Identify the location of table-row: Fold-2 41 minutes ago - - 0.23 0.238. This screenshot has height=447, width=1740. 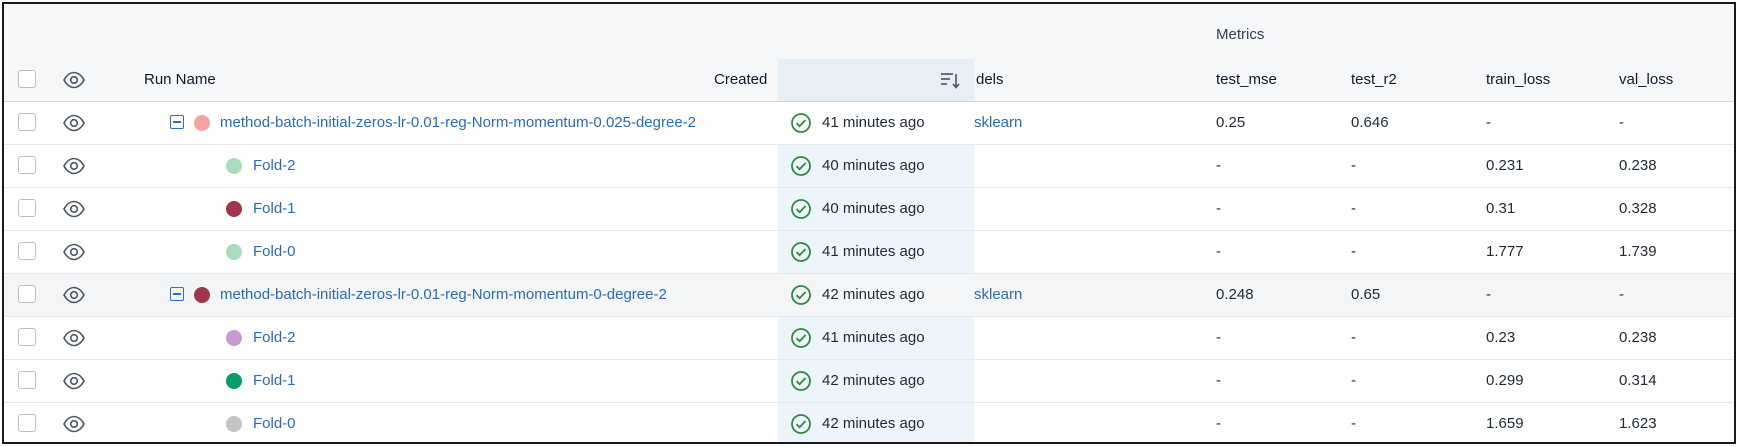
(869, 338).